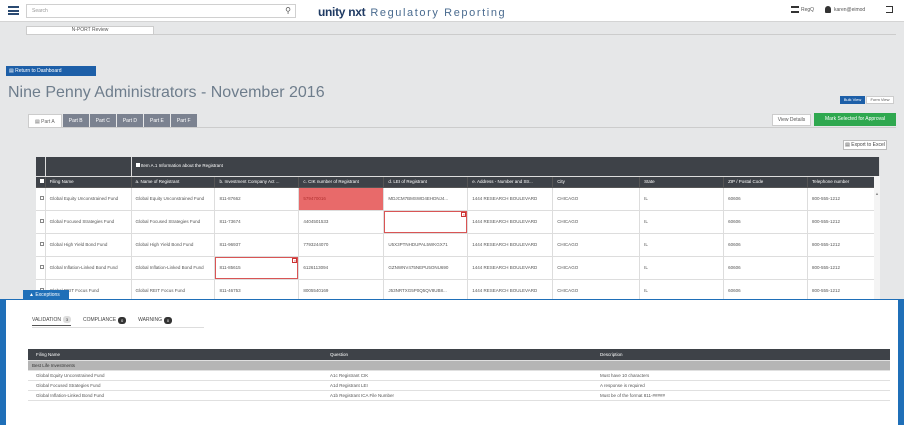 The width and height of the screenshot is (904, 425). Describe the element at coordinates (155, 321) in the screenshot. I see `tab-warning: WARNING 0` at that location.